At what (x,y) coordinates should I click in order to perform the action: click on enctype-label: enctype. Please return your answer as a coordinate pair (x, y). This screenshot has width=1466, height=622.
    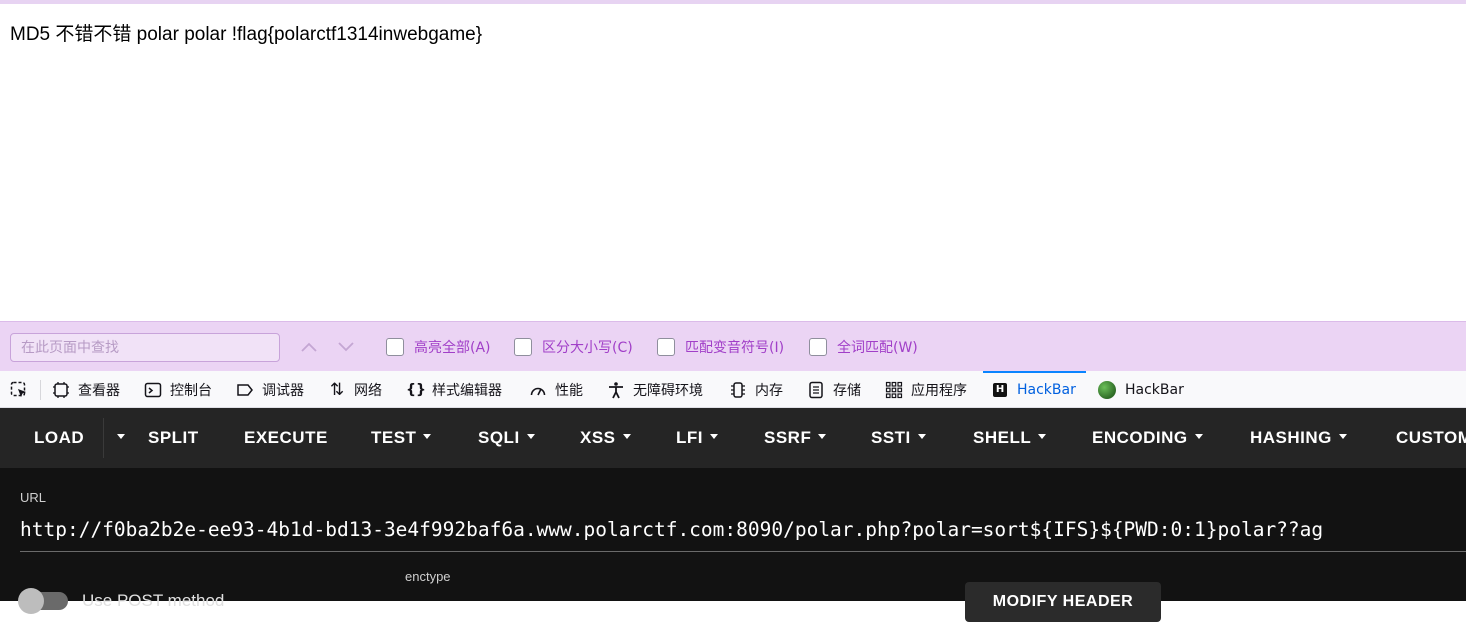
    Looking at the image, I should click on (428, 576).